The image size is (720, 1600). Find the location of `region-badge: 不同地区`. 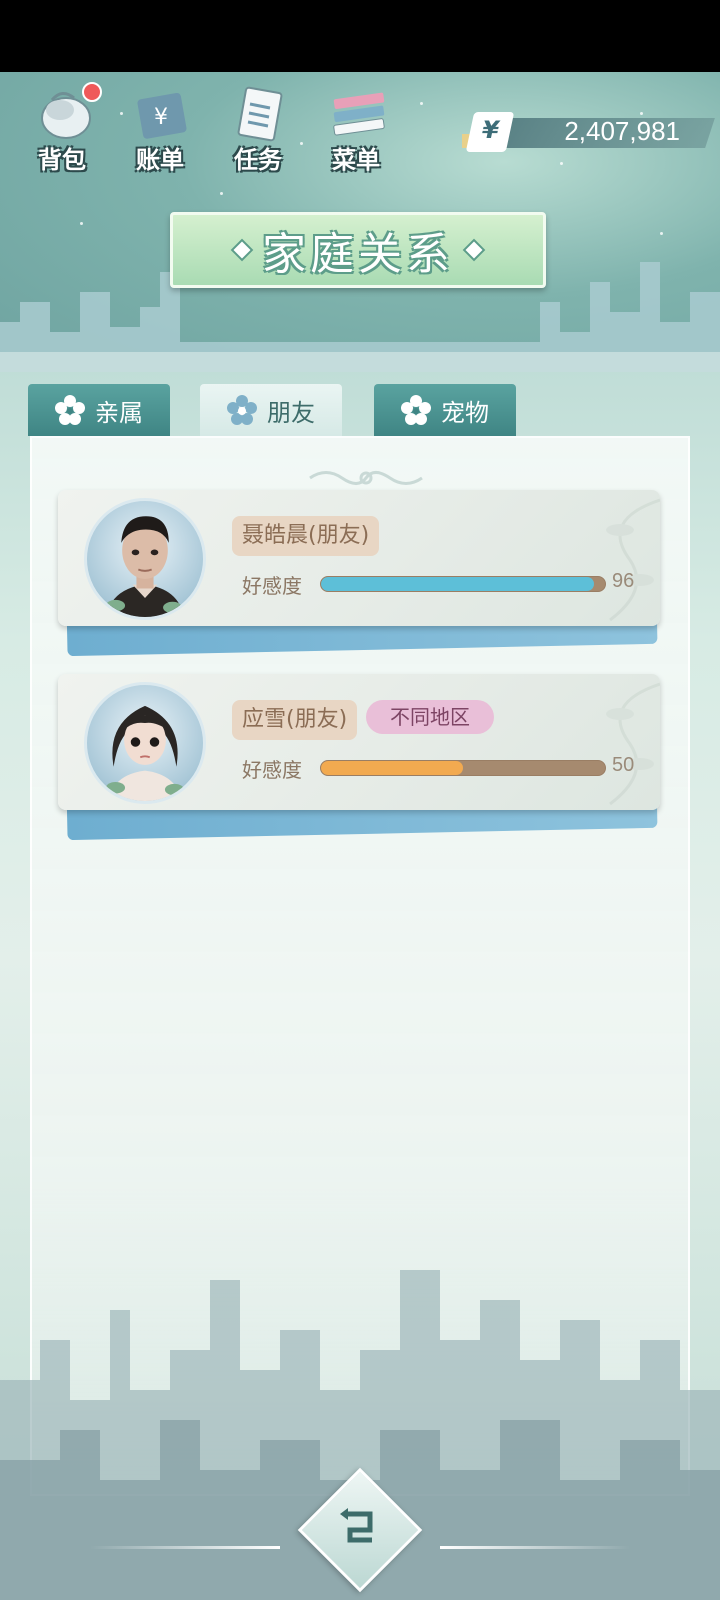

region-badge: 不同地区 is located at coordinates (430, 717).